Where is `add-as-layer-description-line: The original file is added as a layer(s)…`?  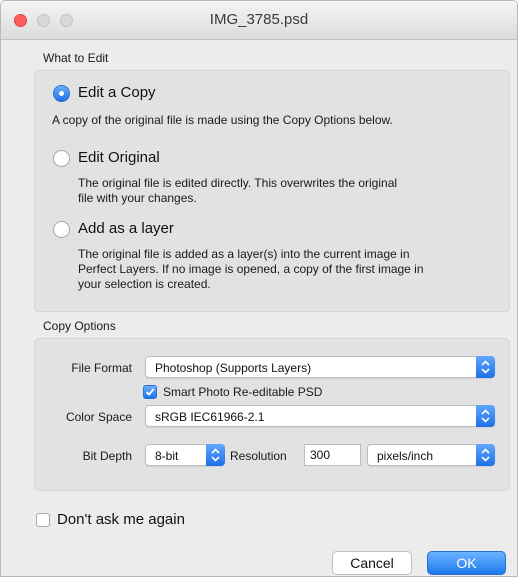 add-as-layer-description-line: The original file is added as a layer(s)… is located at coordinates (244, 254).